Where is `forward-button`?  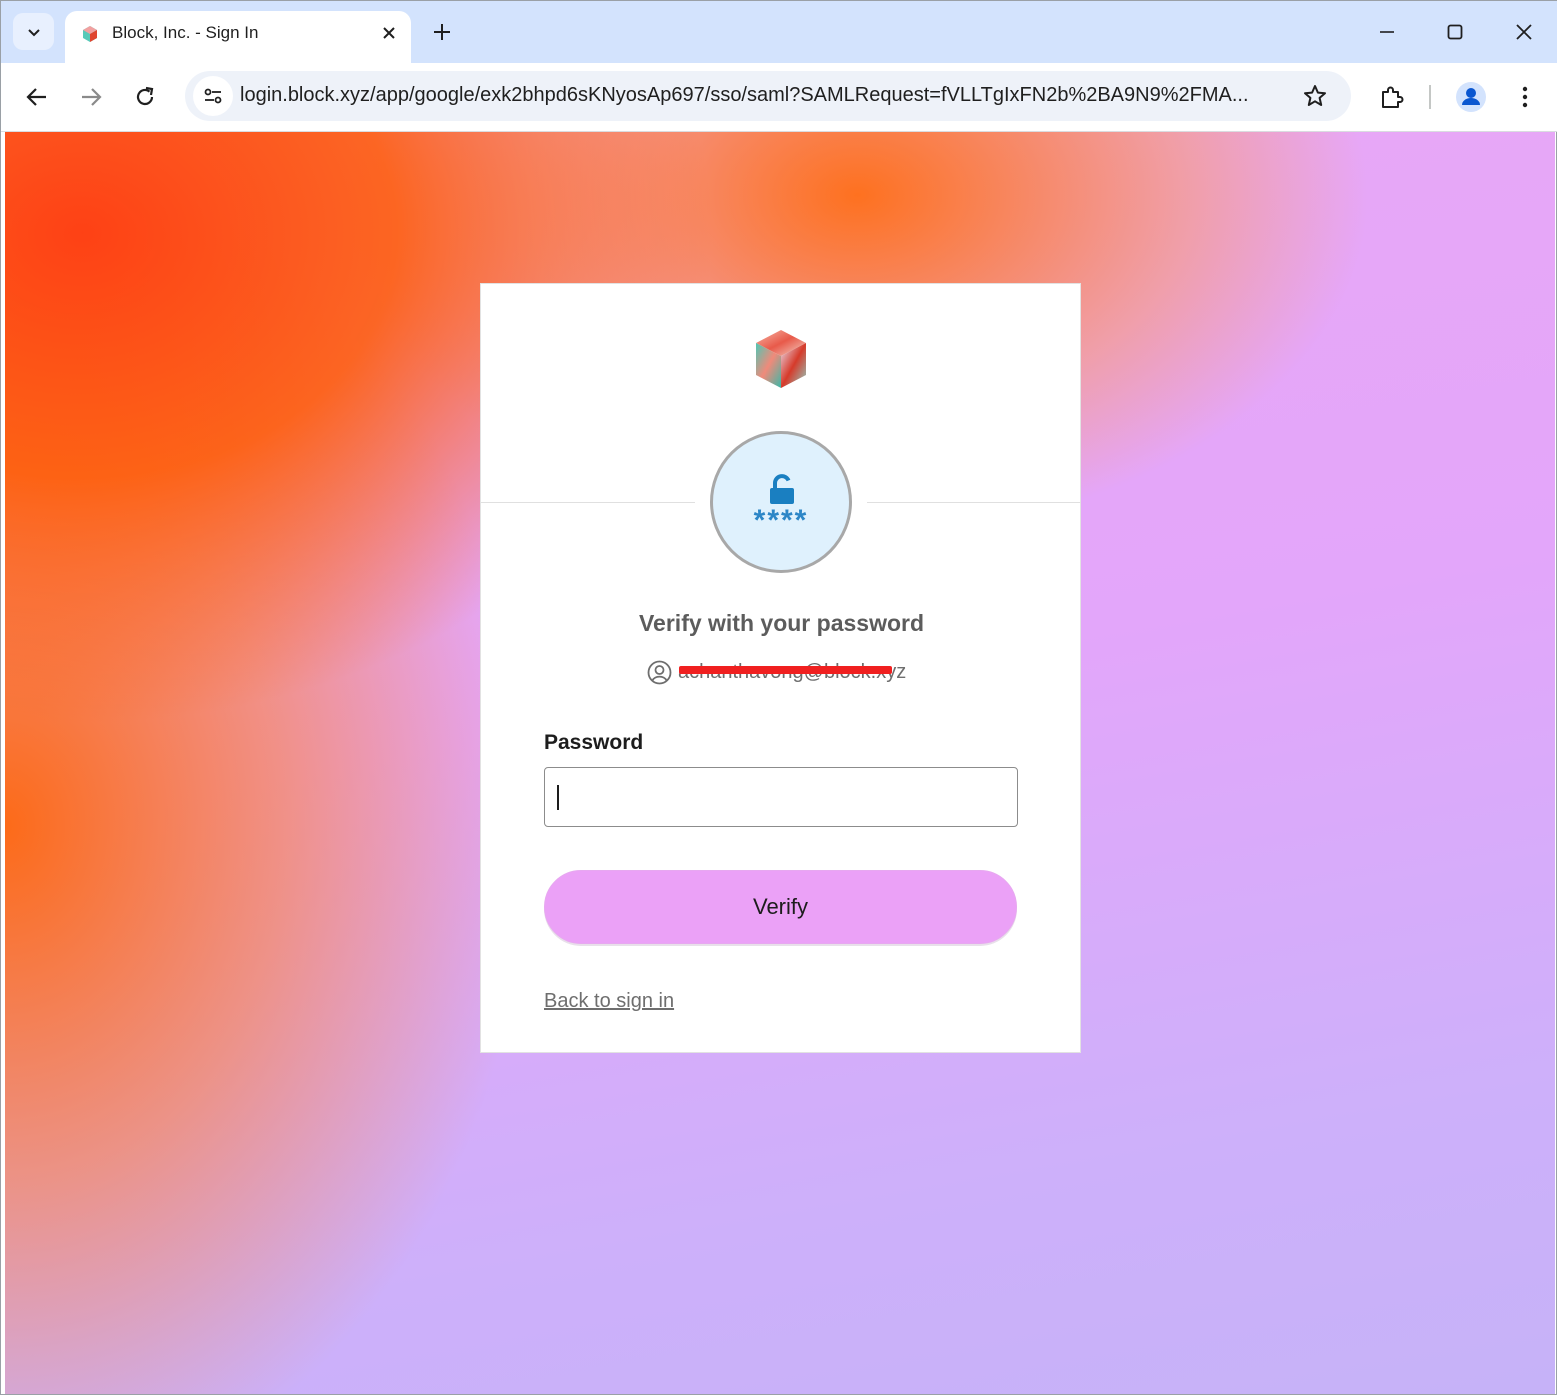
forward-button is located at coordinates (91, 97).